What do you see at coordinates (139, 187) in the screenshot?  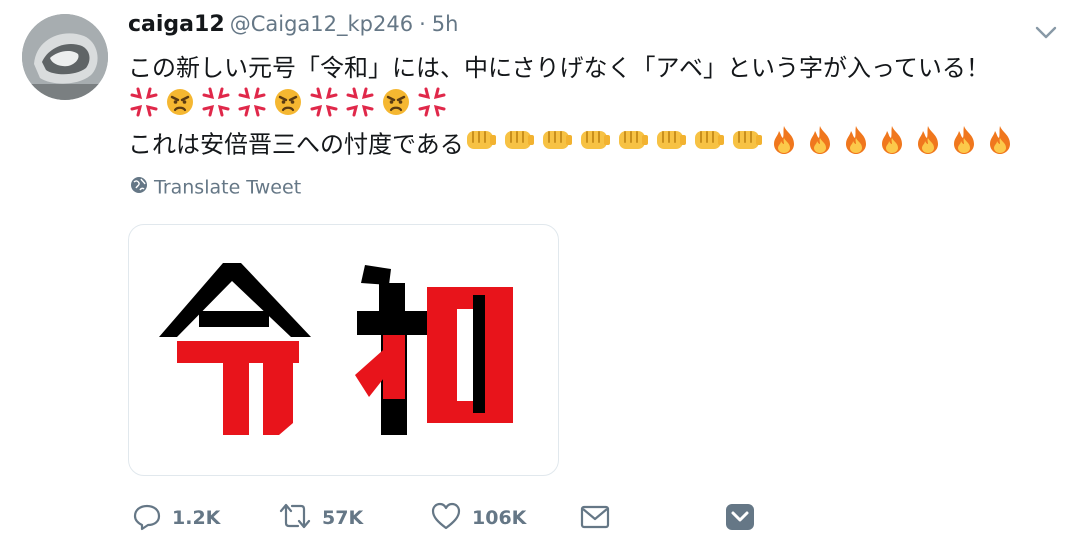 I see `globe-icon` at bounding box center [139, 187].